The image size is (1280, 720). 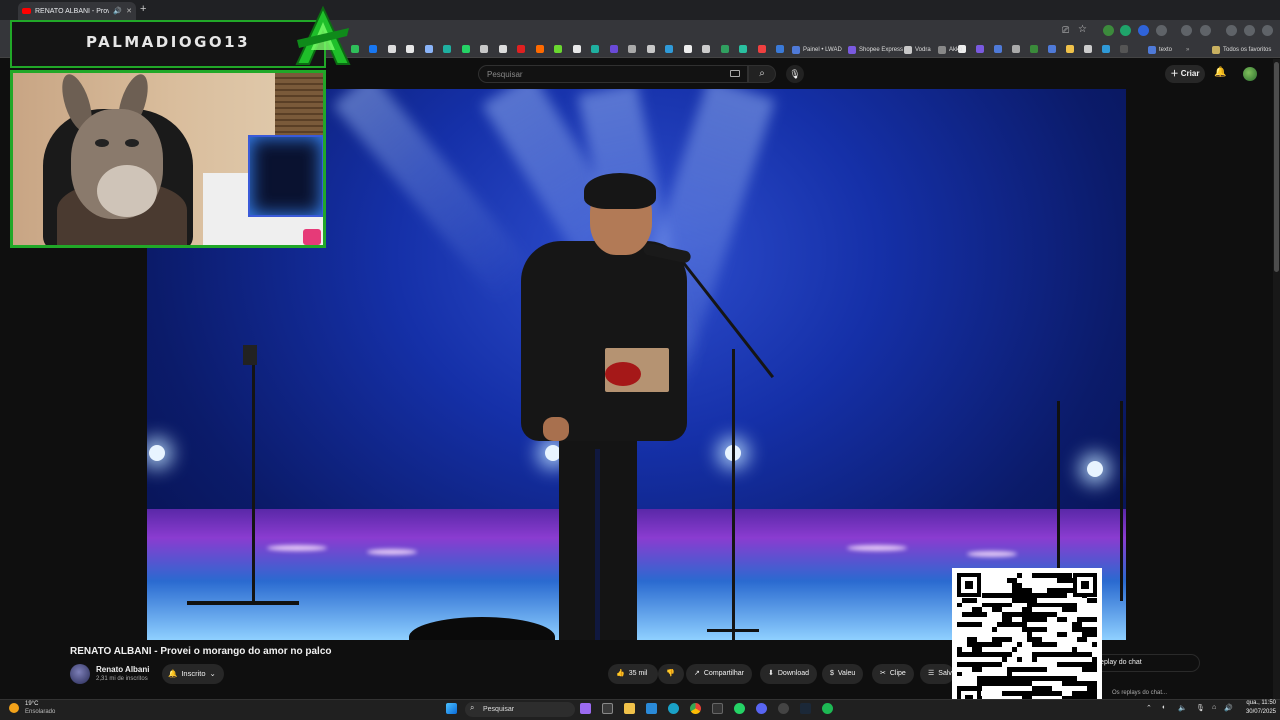 What do you see at coordinates (129, 11) in the screenshot?
I see `tab-close-icon: ✕` at bounding box center [129, 11].